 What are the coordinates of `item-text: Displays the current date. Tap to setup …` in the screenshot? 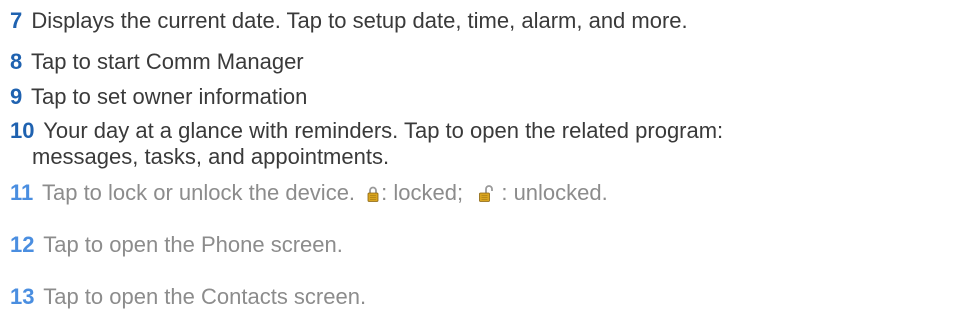 It's located at (359, 20).